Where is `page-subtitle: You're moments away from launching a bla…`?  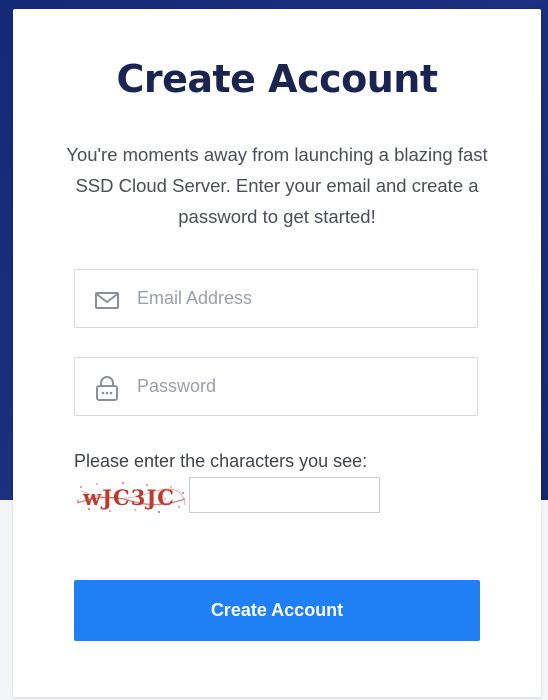 page-subtitle: You're moments away from launching a bla… is located at coordinates (277, 185).